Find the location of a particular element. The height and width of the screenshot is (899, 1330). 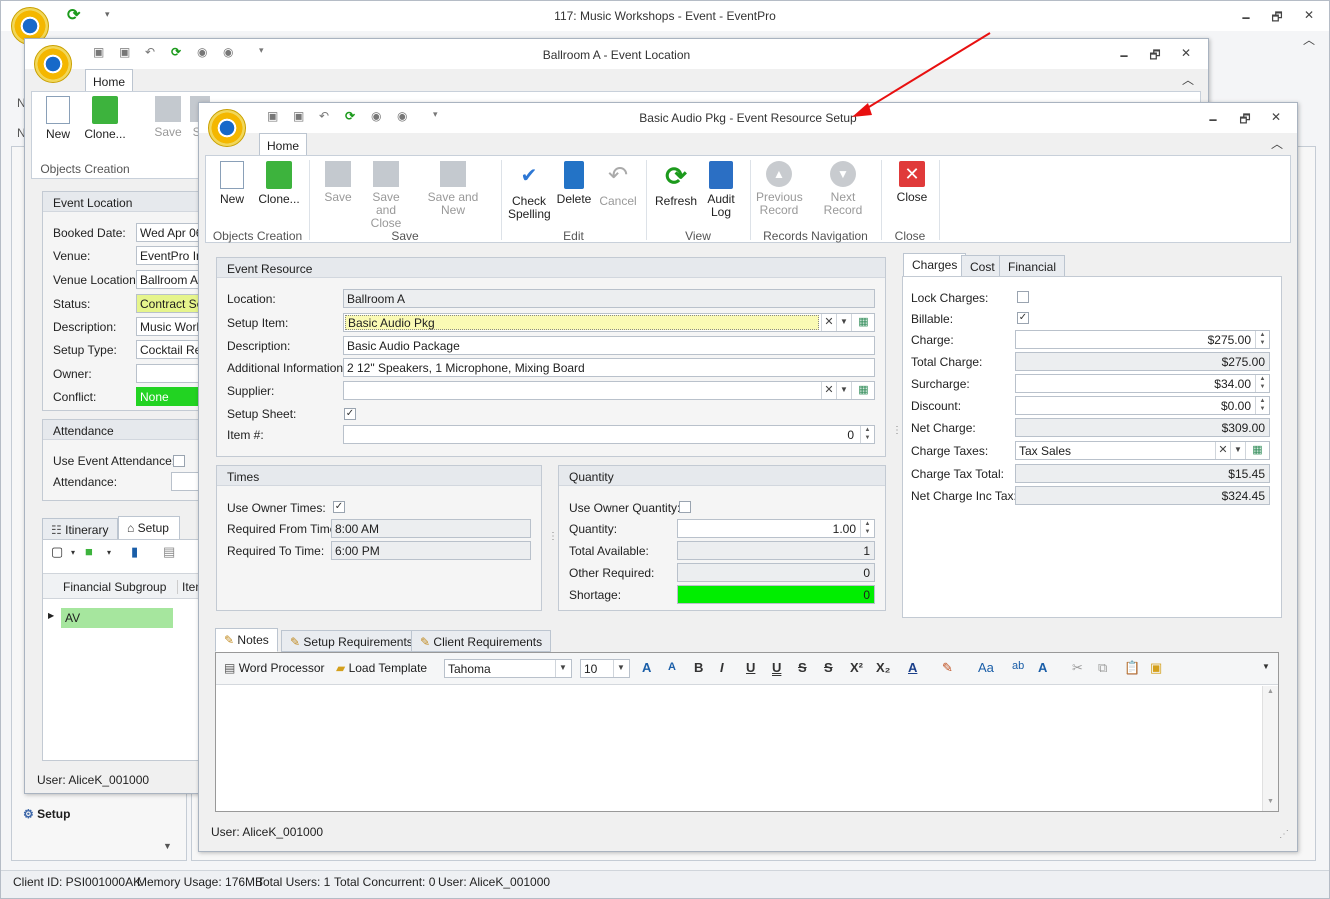

tab-setup-requirements: ✎ Setup Requirements is located at coordinates (351, 641).